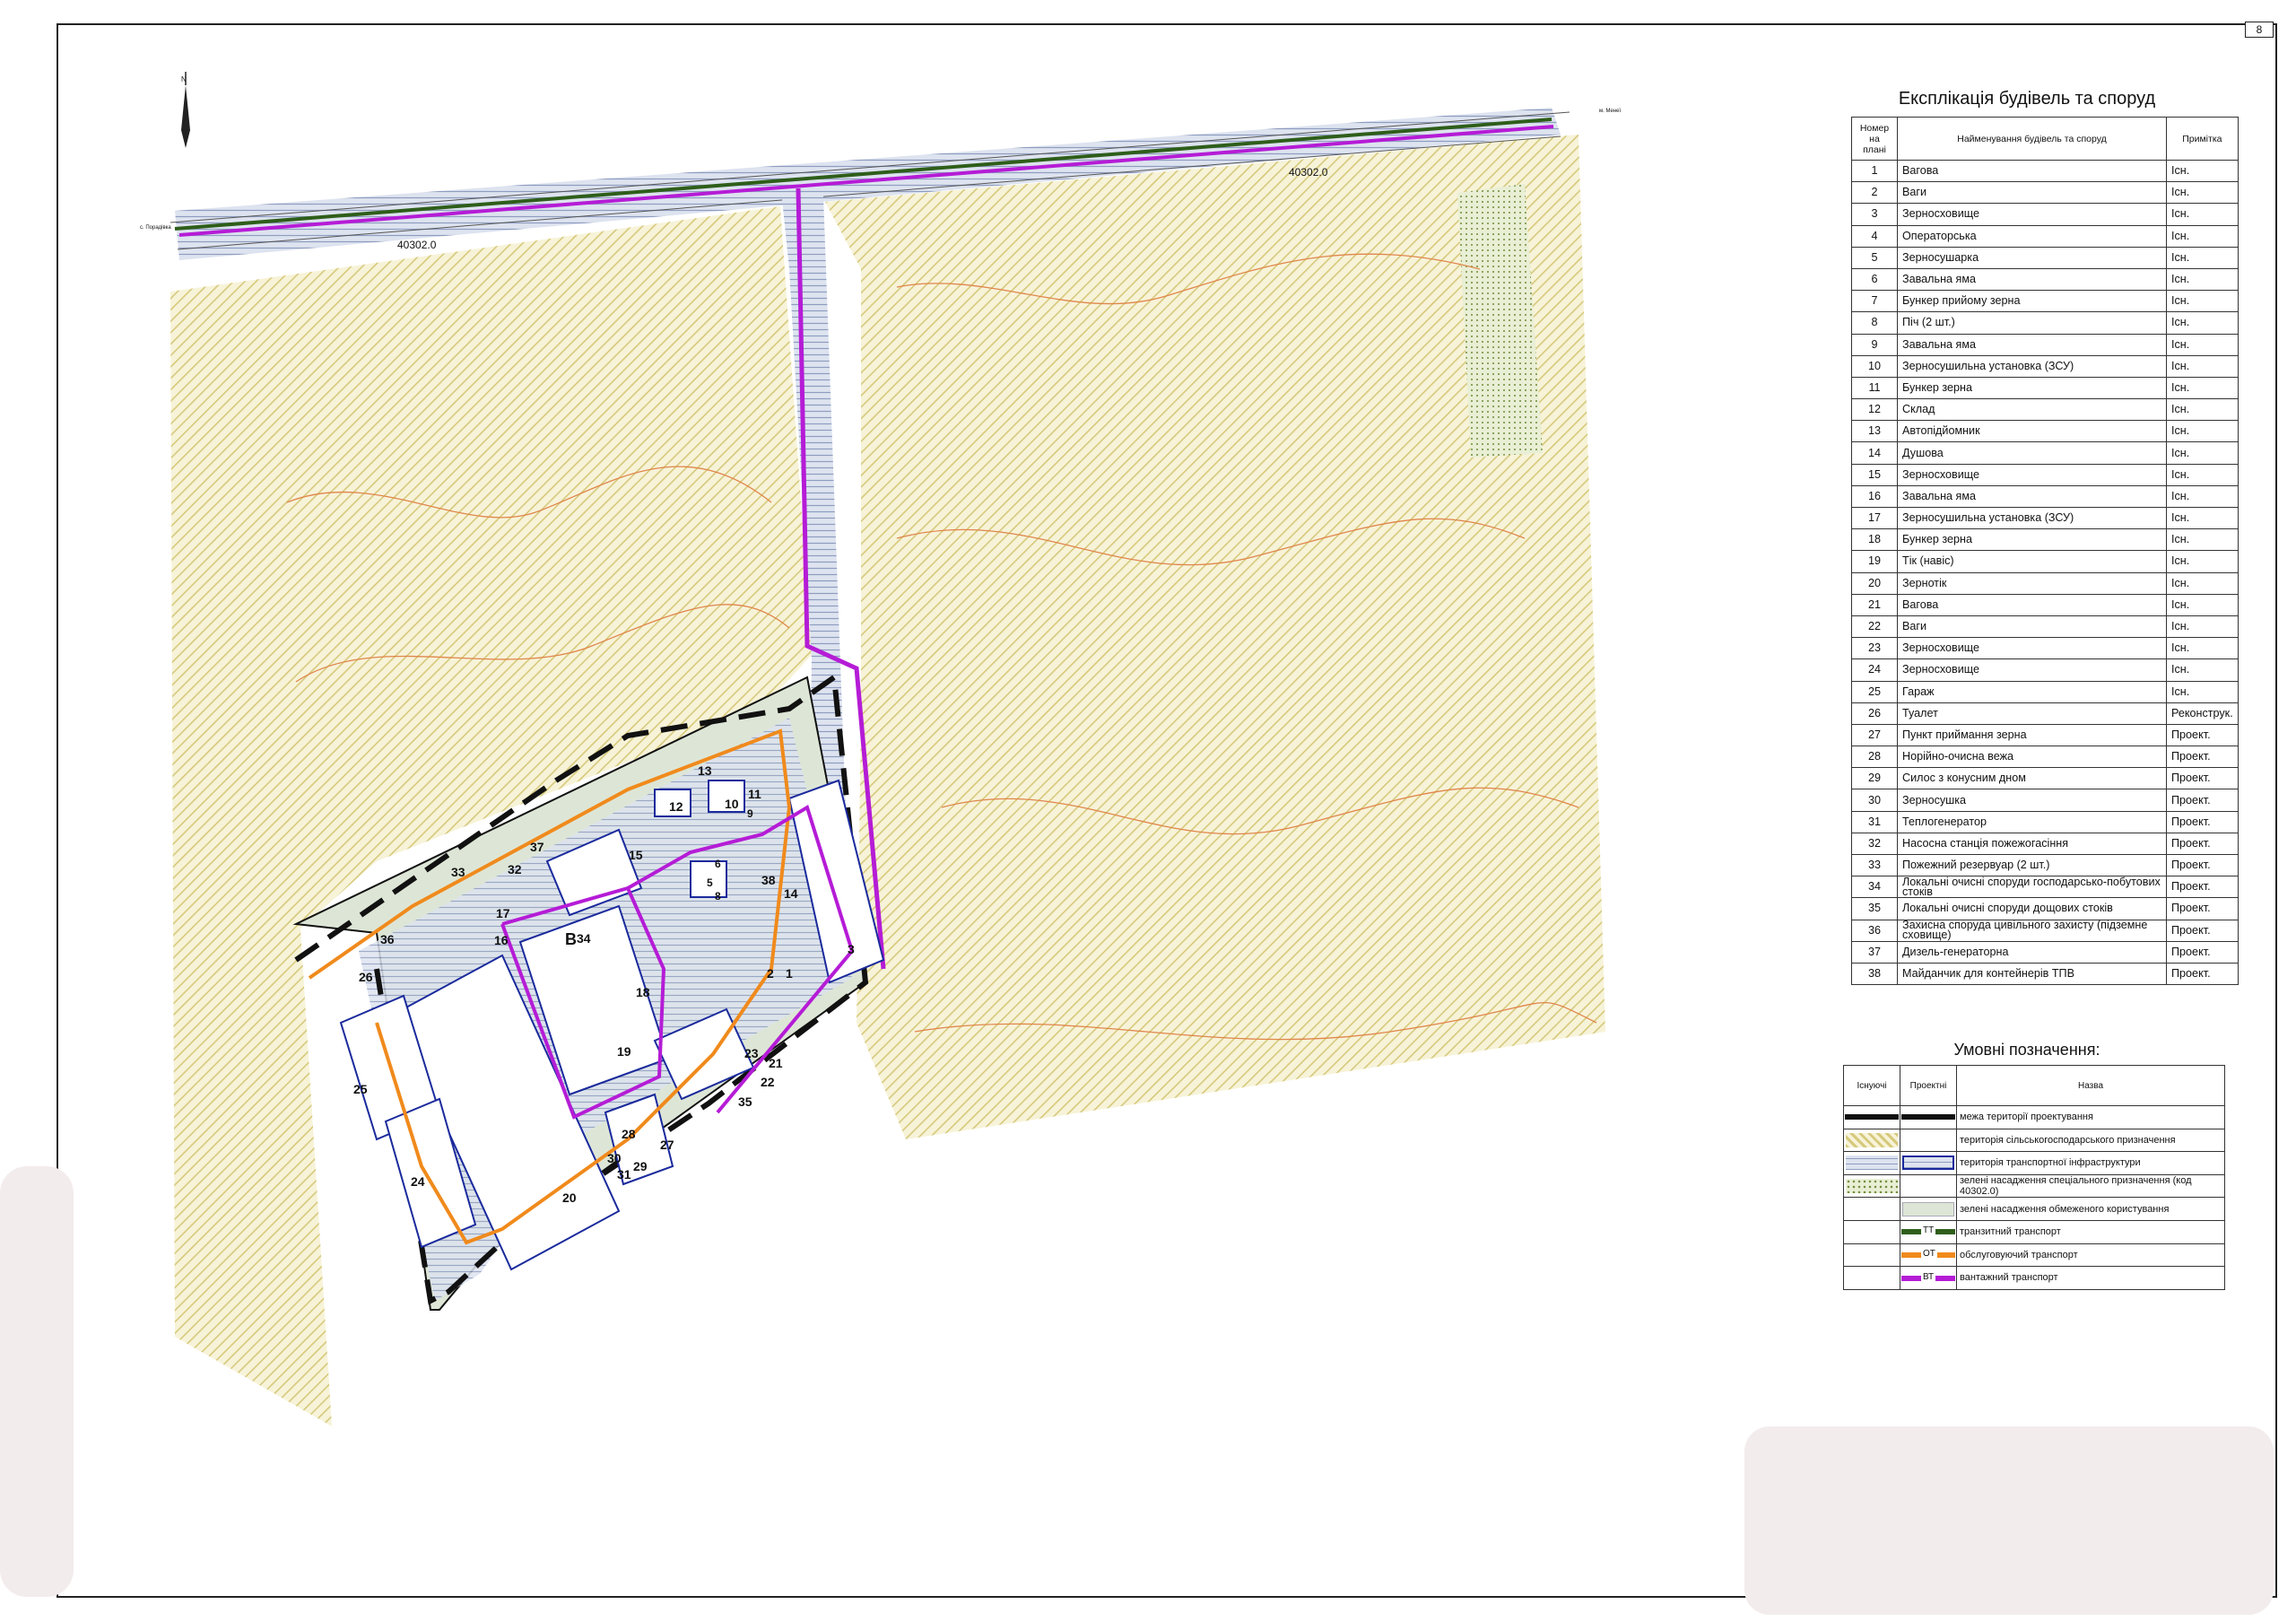  Describe the element at coordinates (1874, 193) in the screenshot. I see `explication-num-cell: 2` at that location.